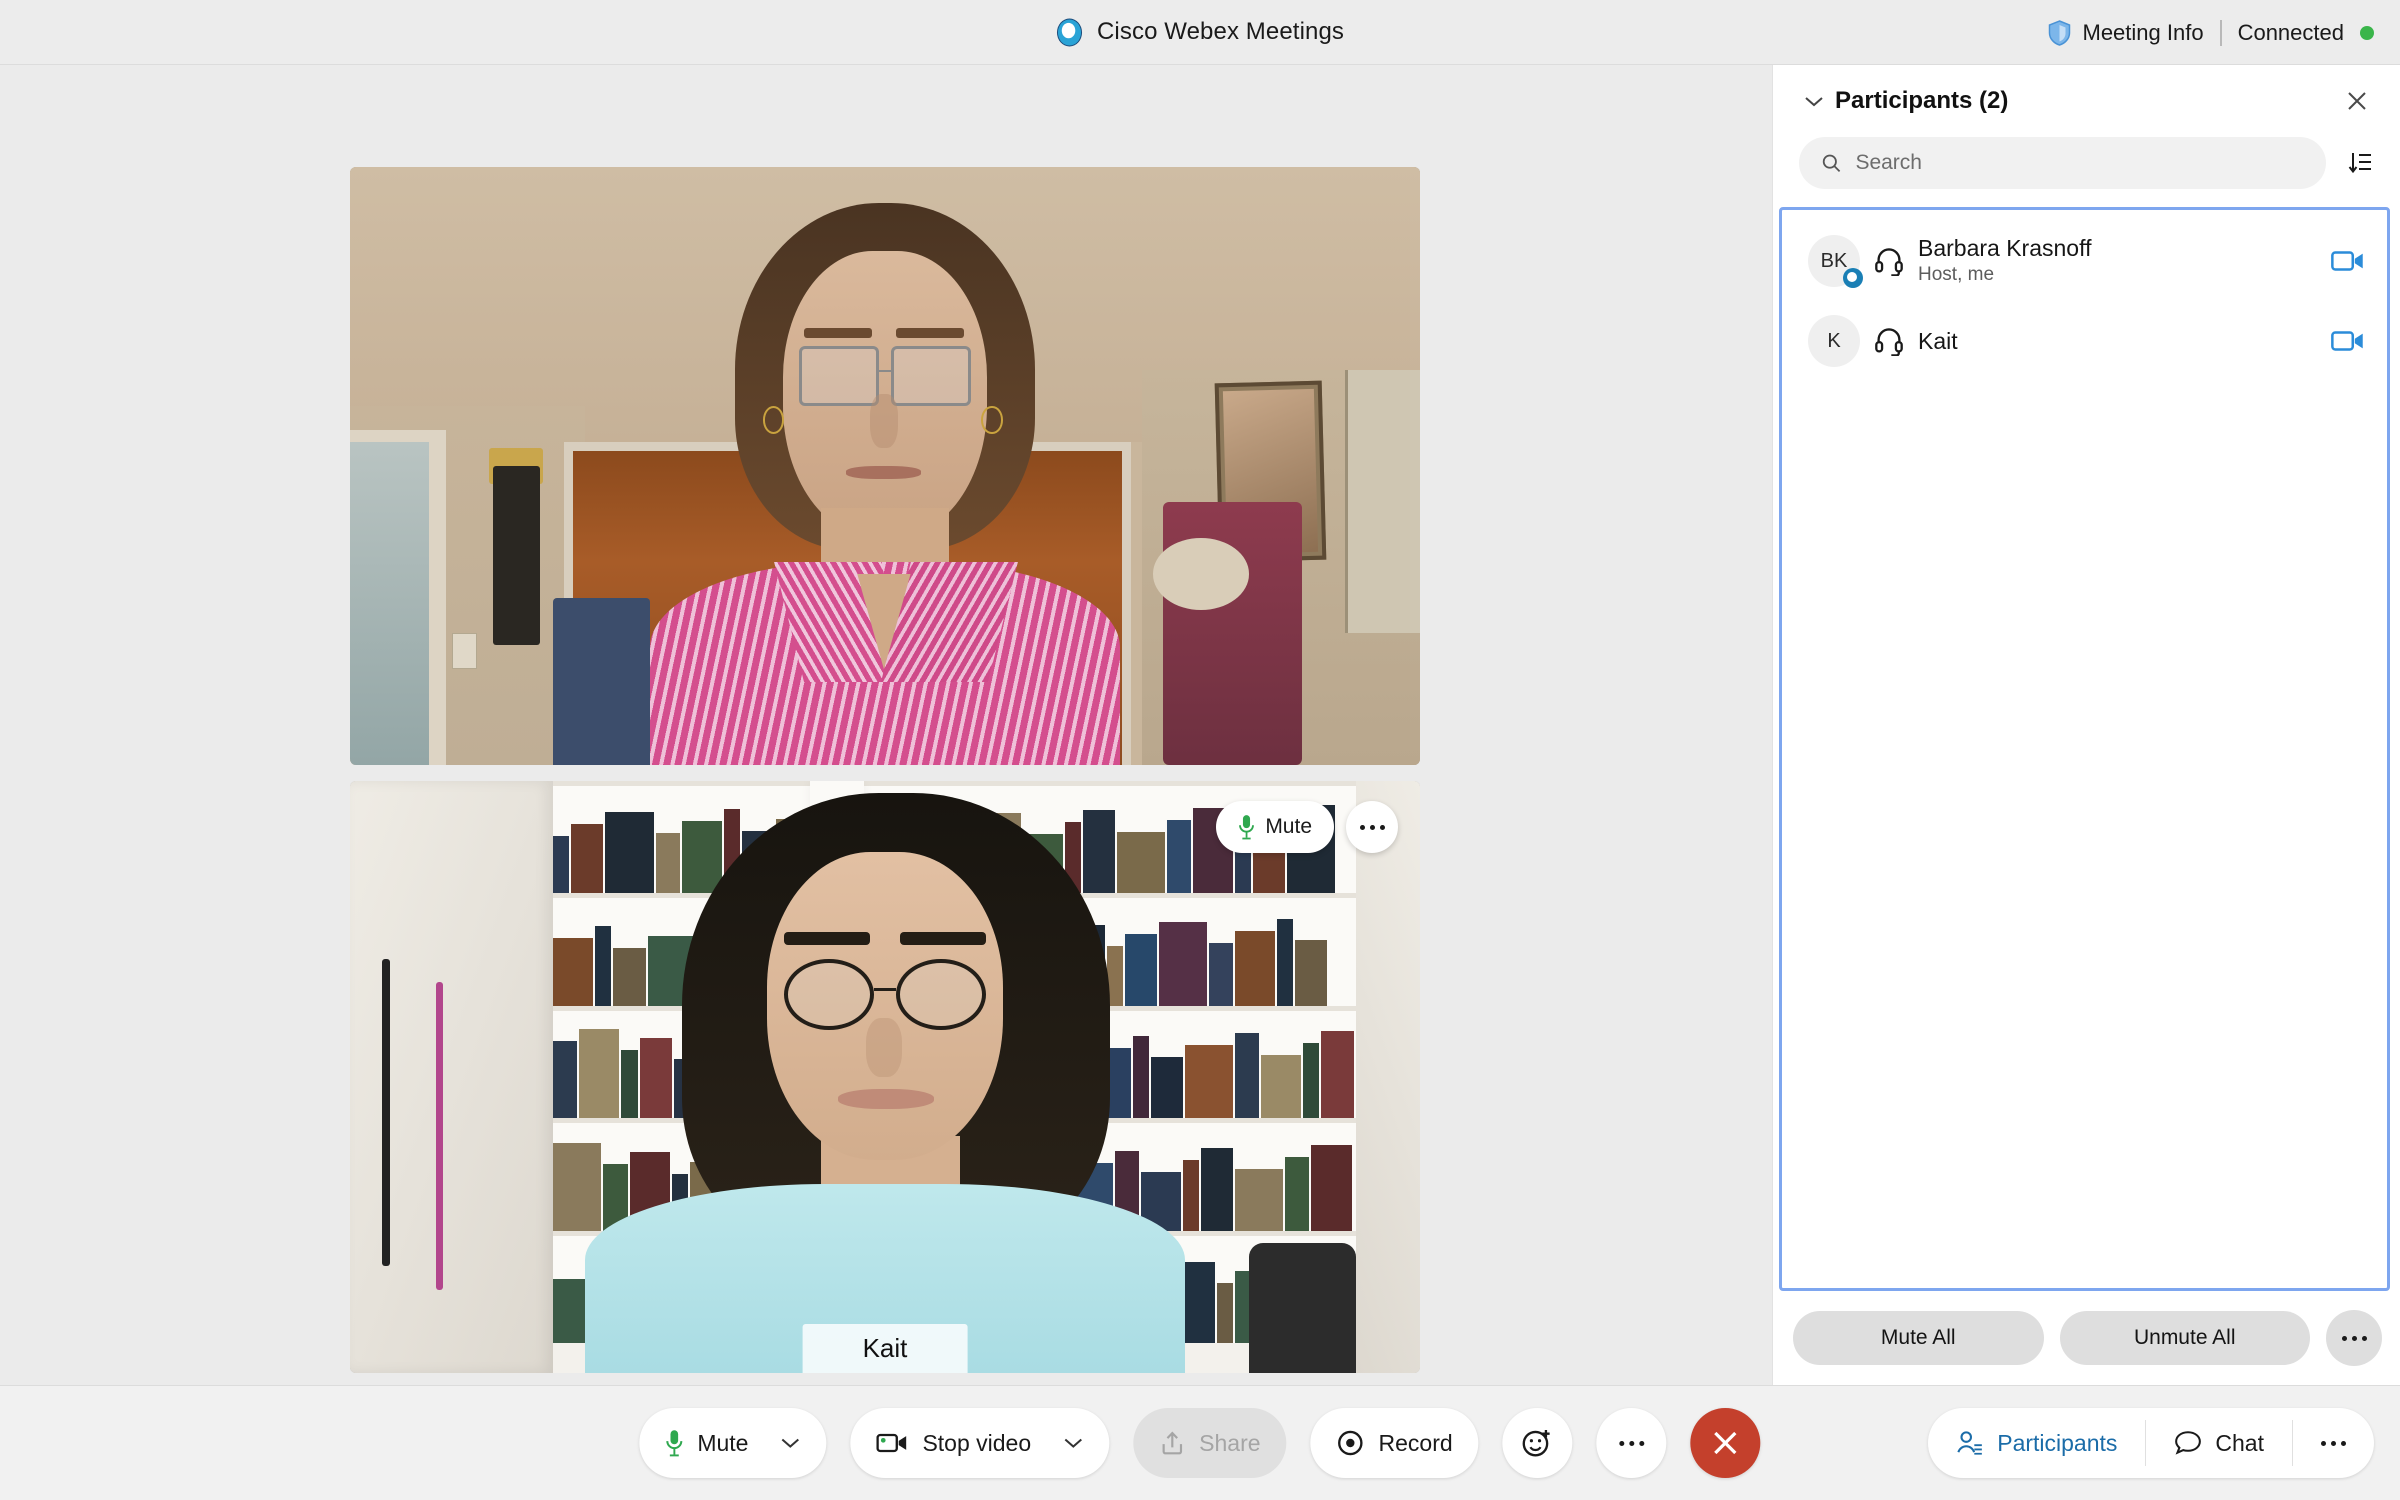  What do you see at coordinates (2184, 1338) in the screenshot?
I see `unmute-all-button: Unmute All` at bounding box center [2184, 1338].